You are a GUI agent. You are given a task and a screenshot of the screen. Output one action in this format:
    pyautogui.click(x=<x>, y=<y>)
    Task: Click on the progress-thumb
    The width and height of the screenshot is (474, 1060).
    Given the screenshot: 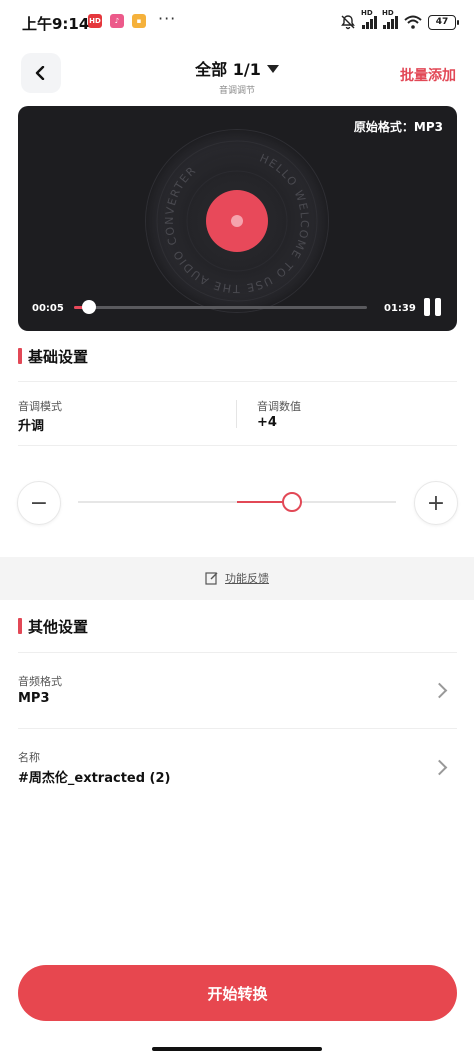 What is the action you would take?
    pyautogui.click(x=89, y=307)
    